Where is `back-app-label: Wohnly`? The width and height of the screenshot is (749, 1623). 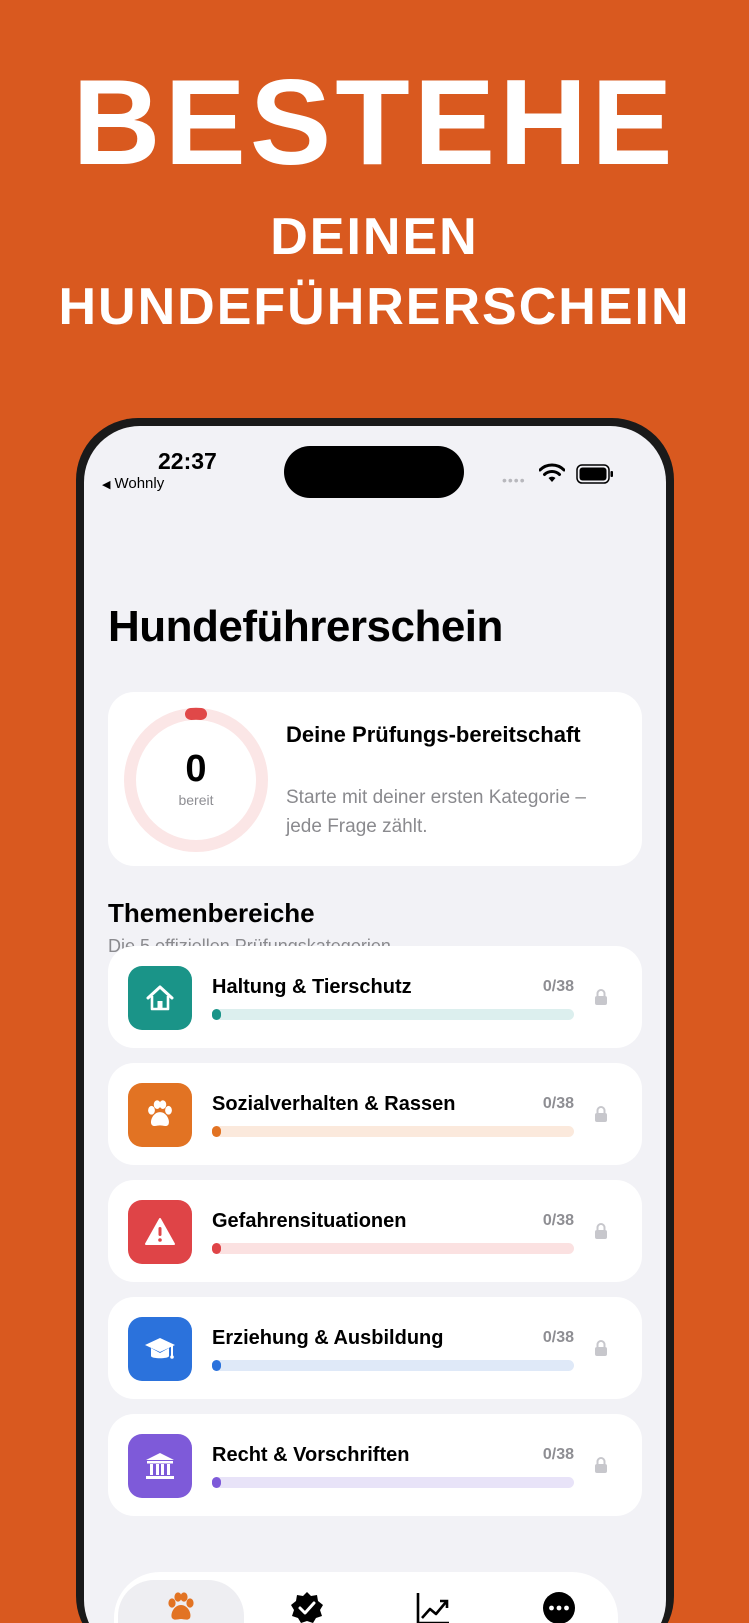 back-app-label: Wohnly is located at coordinates (139, 483).